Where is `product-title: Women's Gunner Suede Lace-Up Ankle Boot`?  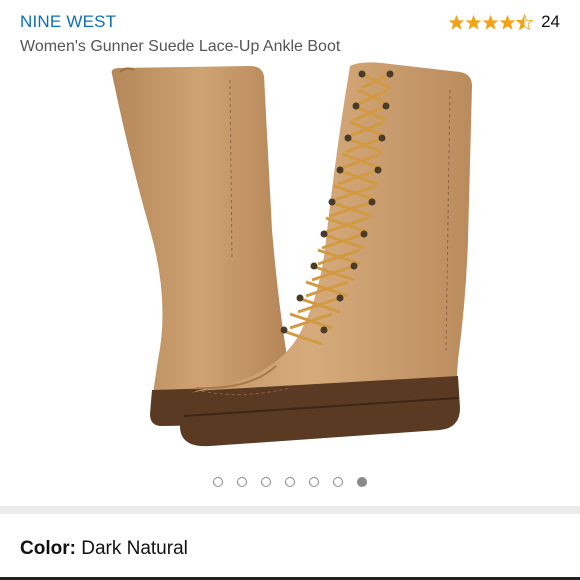
product-title: Women's Gunner Suede Lace-Up Ankle Boot is located at coordinates (180, 46).